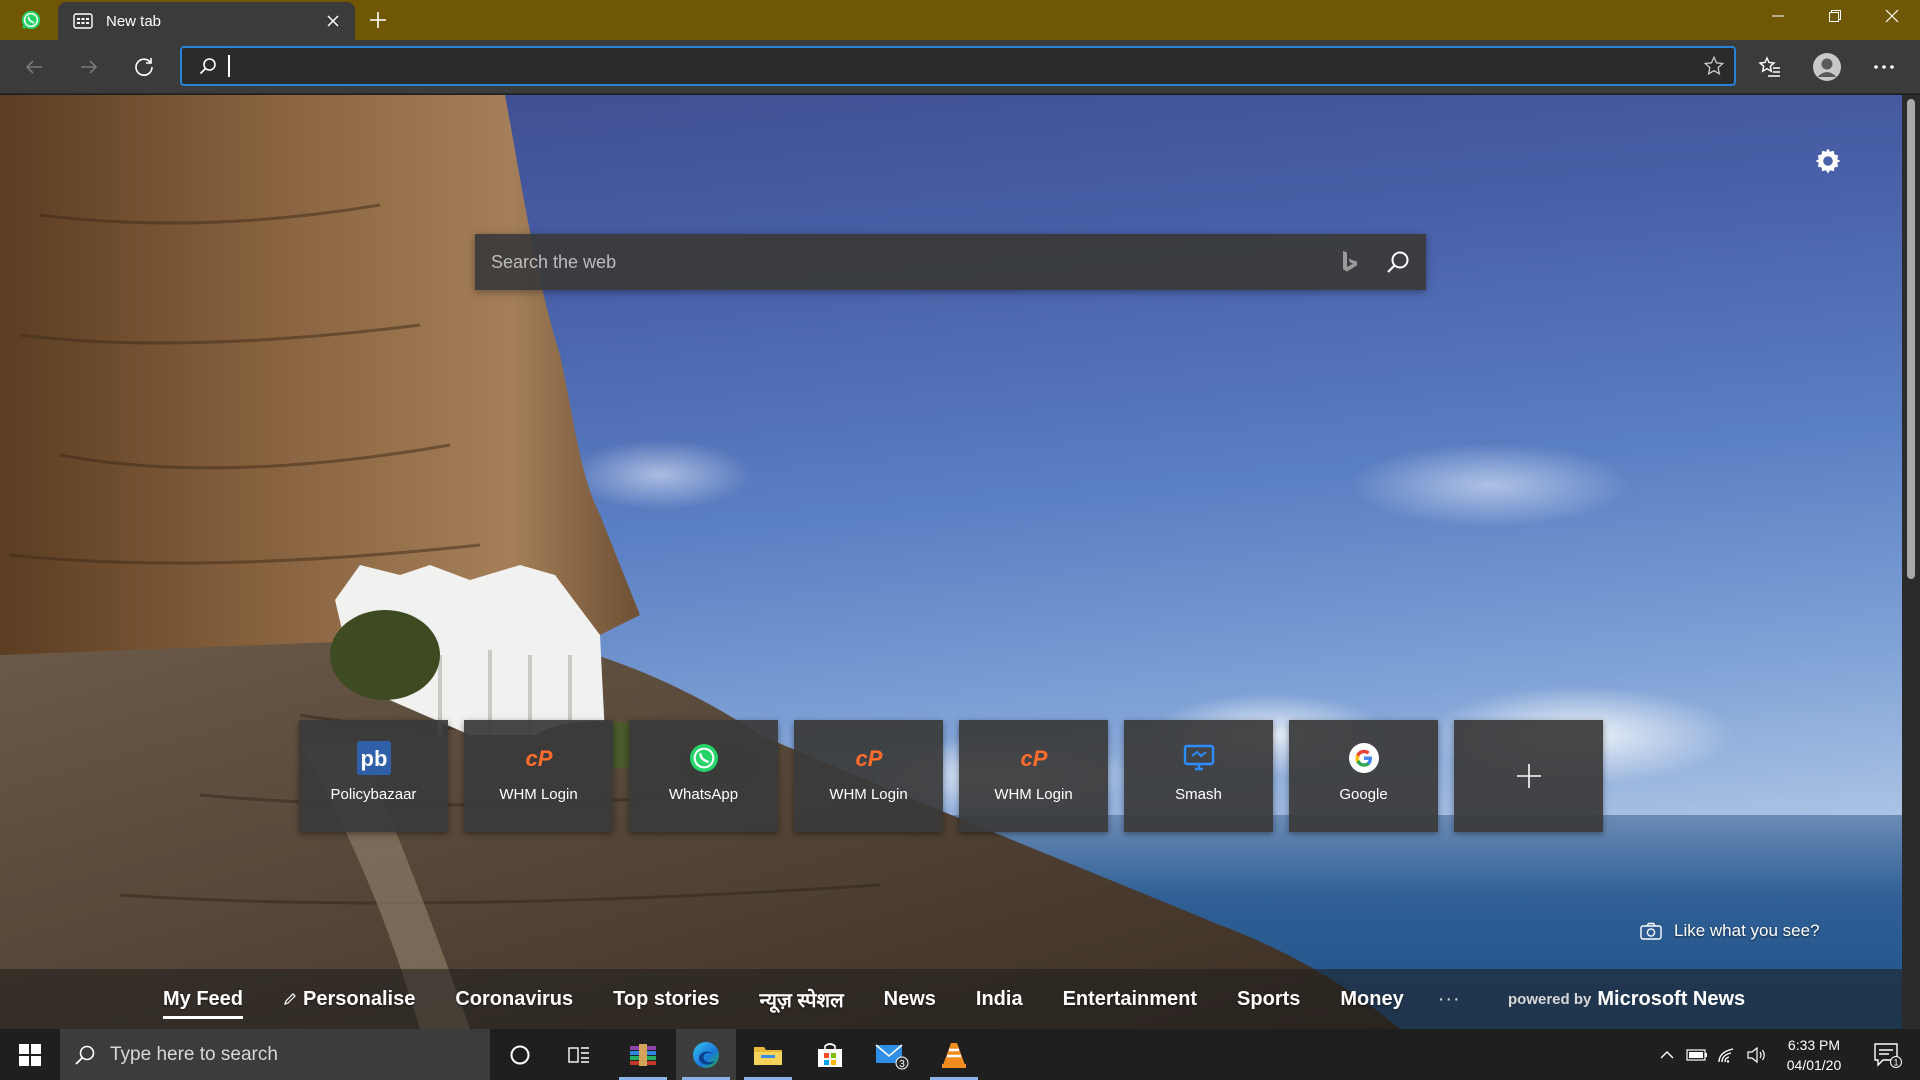 Image resolution: width=1920 pixels, height=1080 pixels. Describe the element at coordinates (1350, 262) in the screenshot. I see `bing-logo-icon` at that location.